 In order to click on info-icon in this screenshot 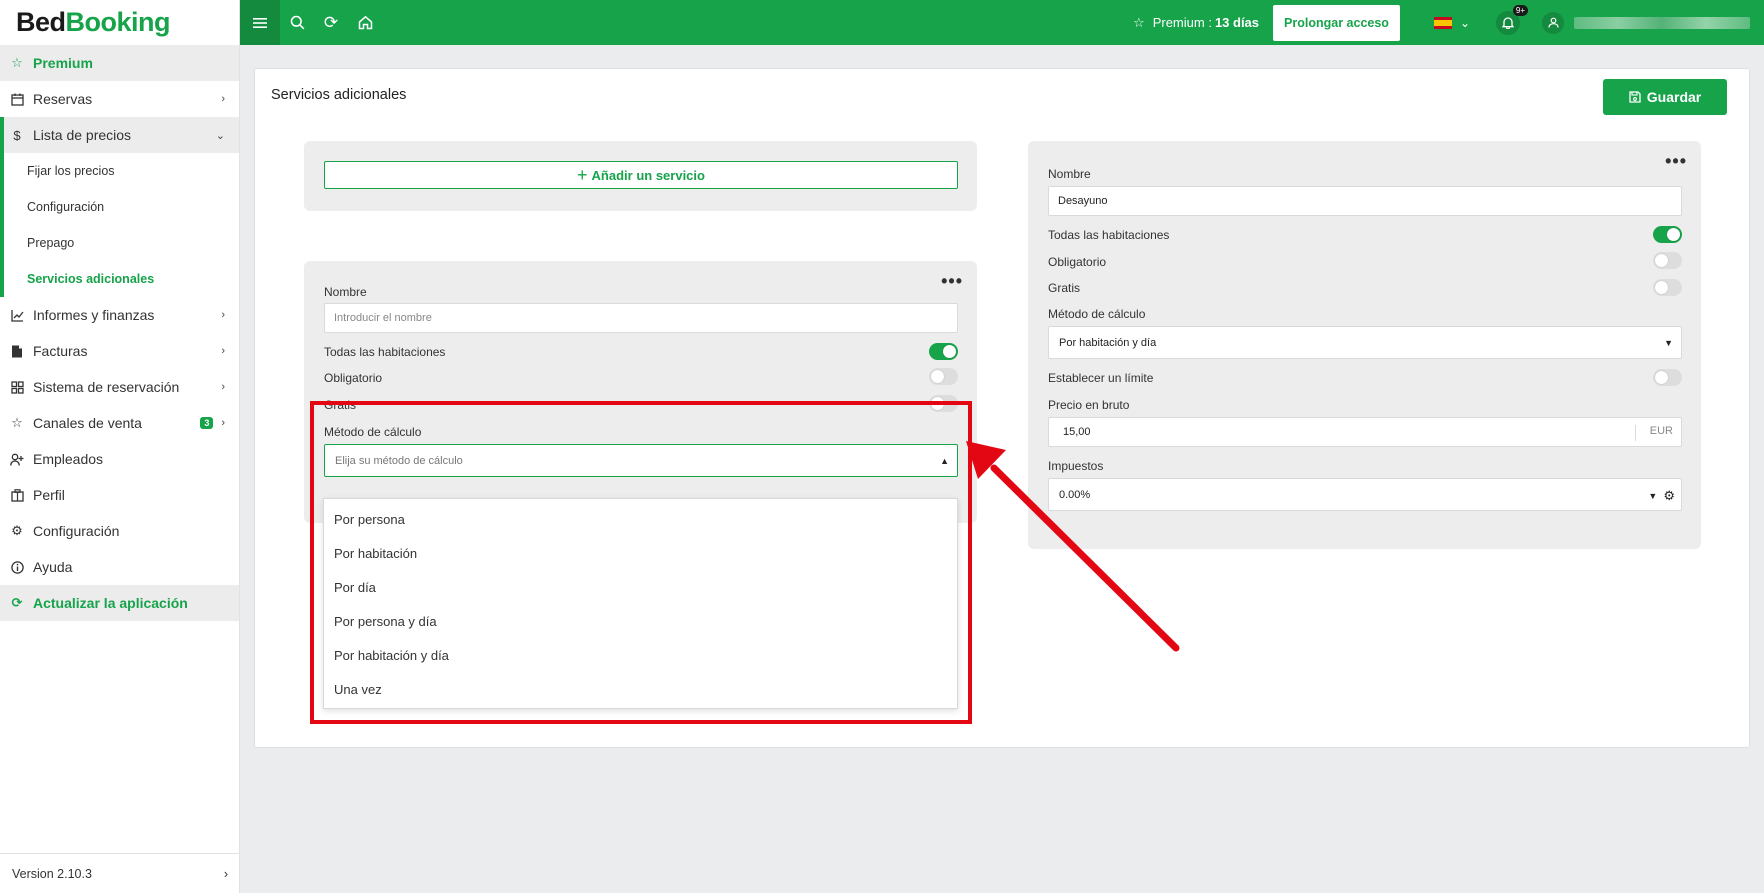, I will do `click(17, 567)`.